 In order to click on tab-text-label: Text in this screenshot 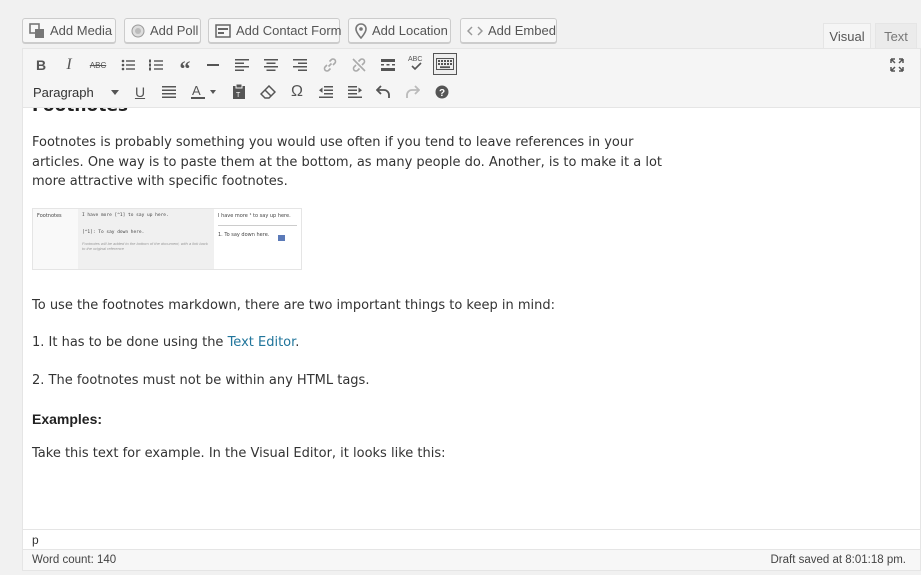, I will do `click(896, 36)`.